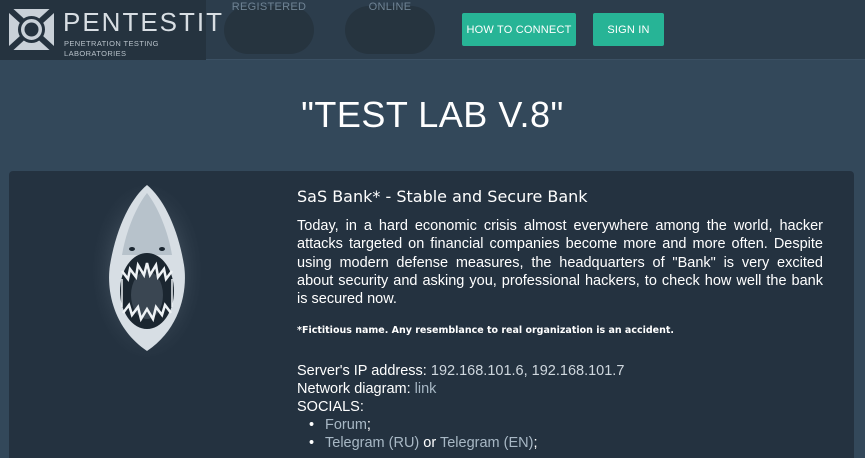 Image resolution: width=865 pixels, height=458 pixels. Describe the element at coordinates (111, 48) in the screenshot. I see `logo-tagline: PENETRATION TESTING LABORATORIES` at that location.